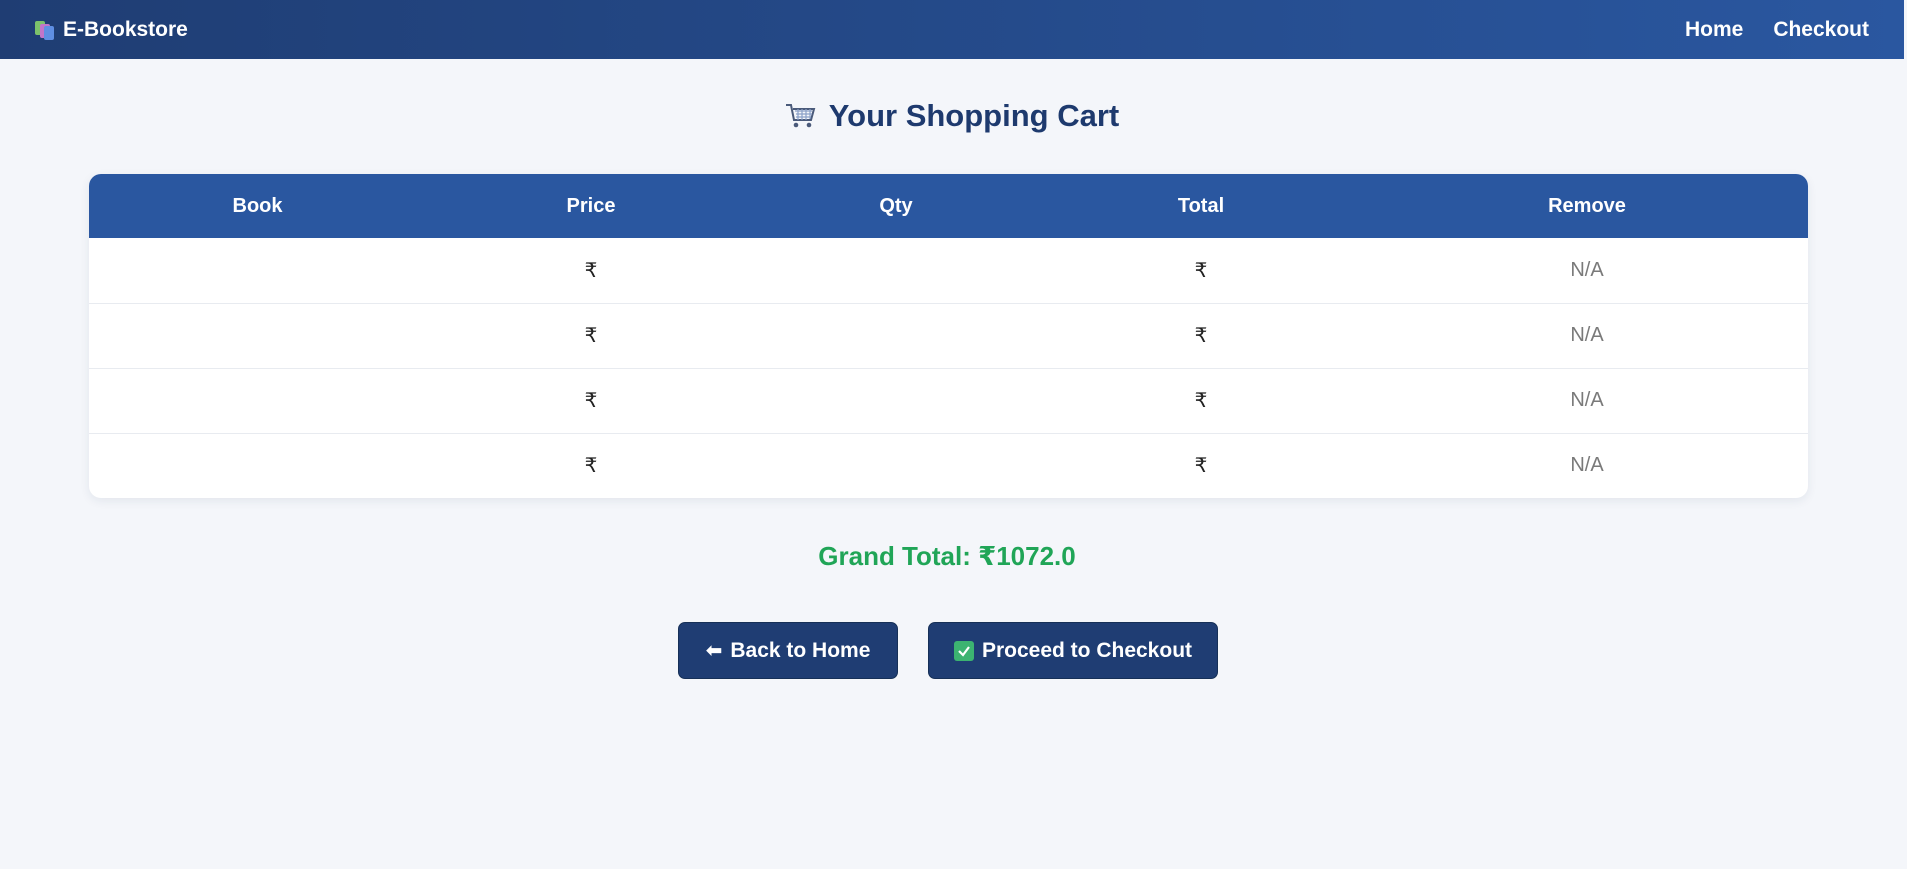  Describe the element at coordinates (591, 205) in the screenshot. I see `column-header-price: Price` at that location.